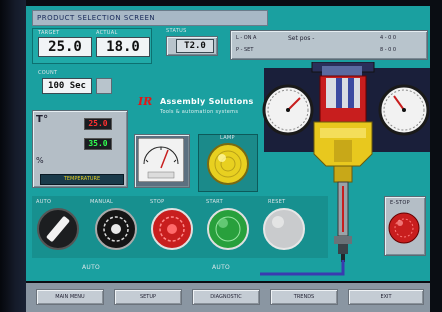 The height and width of the screenshot is (312, 442). I want to click on count-label: COUNT, so click(48, 73).